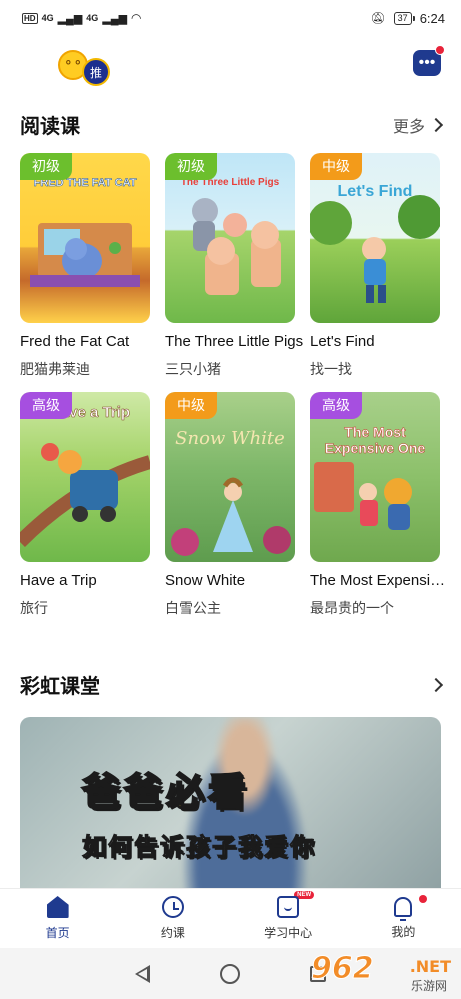  I want to click on home-icon, so click(57, 907).